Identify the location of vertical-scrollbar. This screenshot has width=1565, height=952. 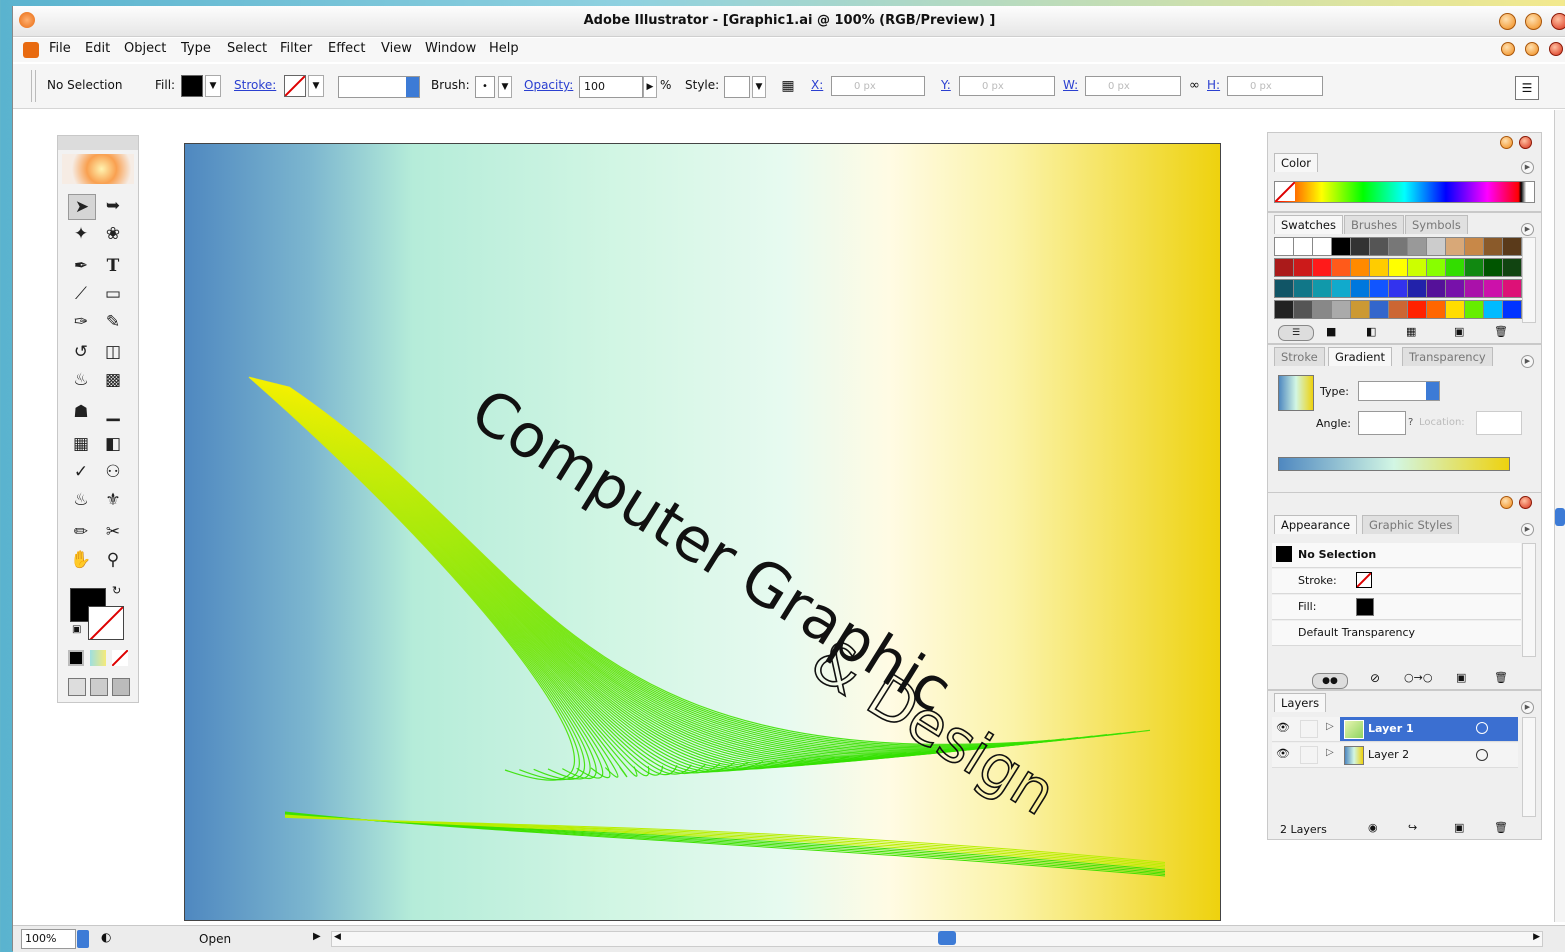
(1559, 516).